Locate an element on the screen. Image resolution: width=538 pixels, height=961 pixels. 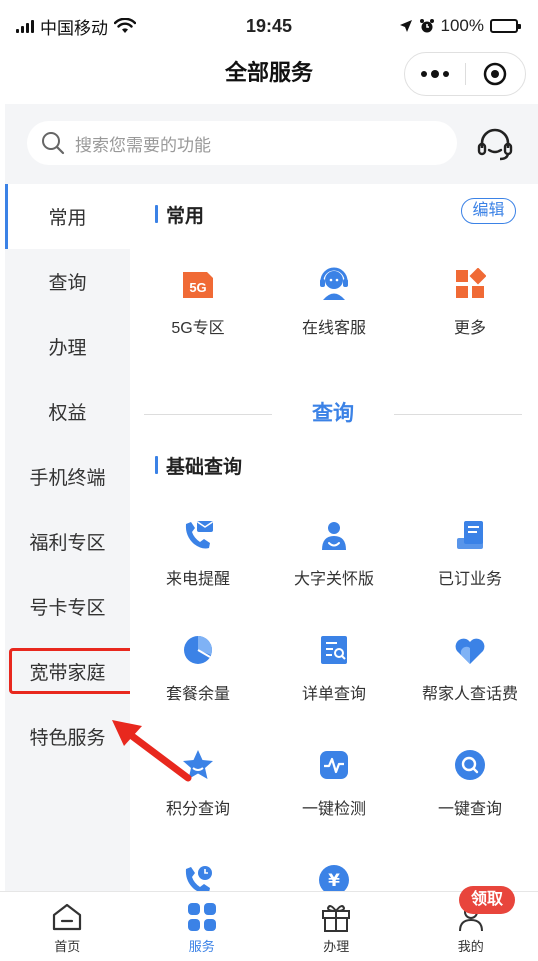
service-item-5g: 5G 5G专区 is located at coordinates (198, 321).